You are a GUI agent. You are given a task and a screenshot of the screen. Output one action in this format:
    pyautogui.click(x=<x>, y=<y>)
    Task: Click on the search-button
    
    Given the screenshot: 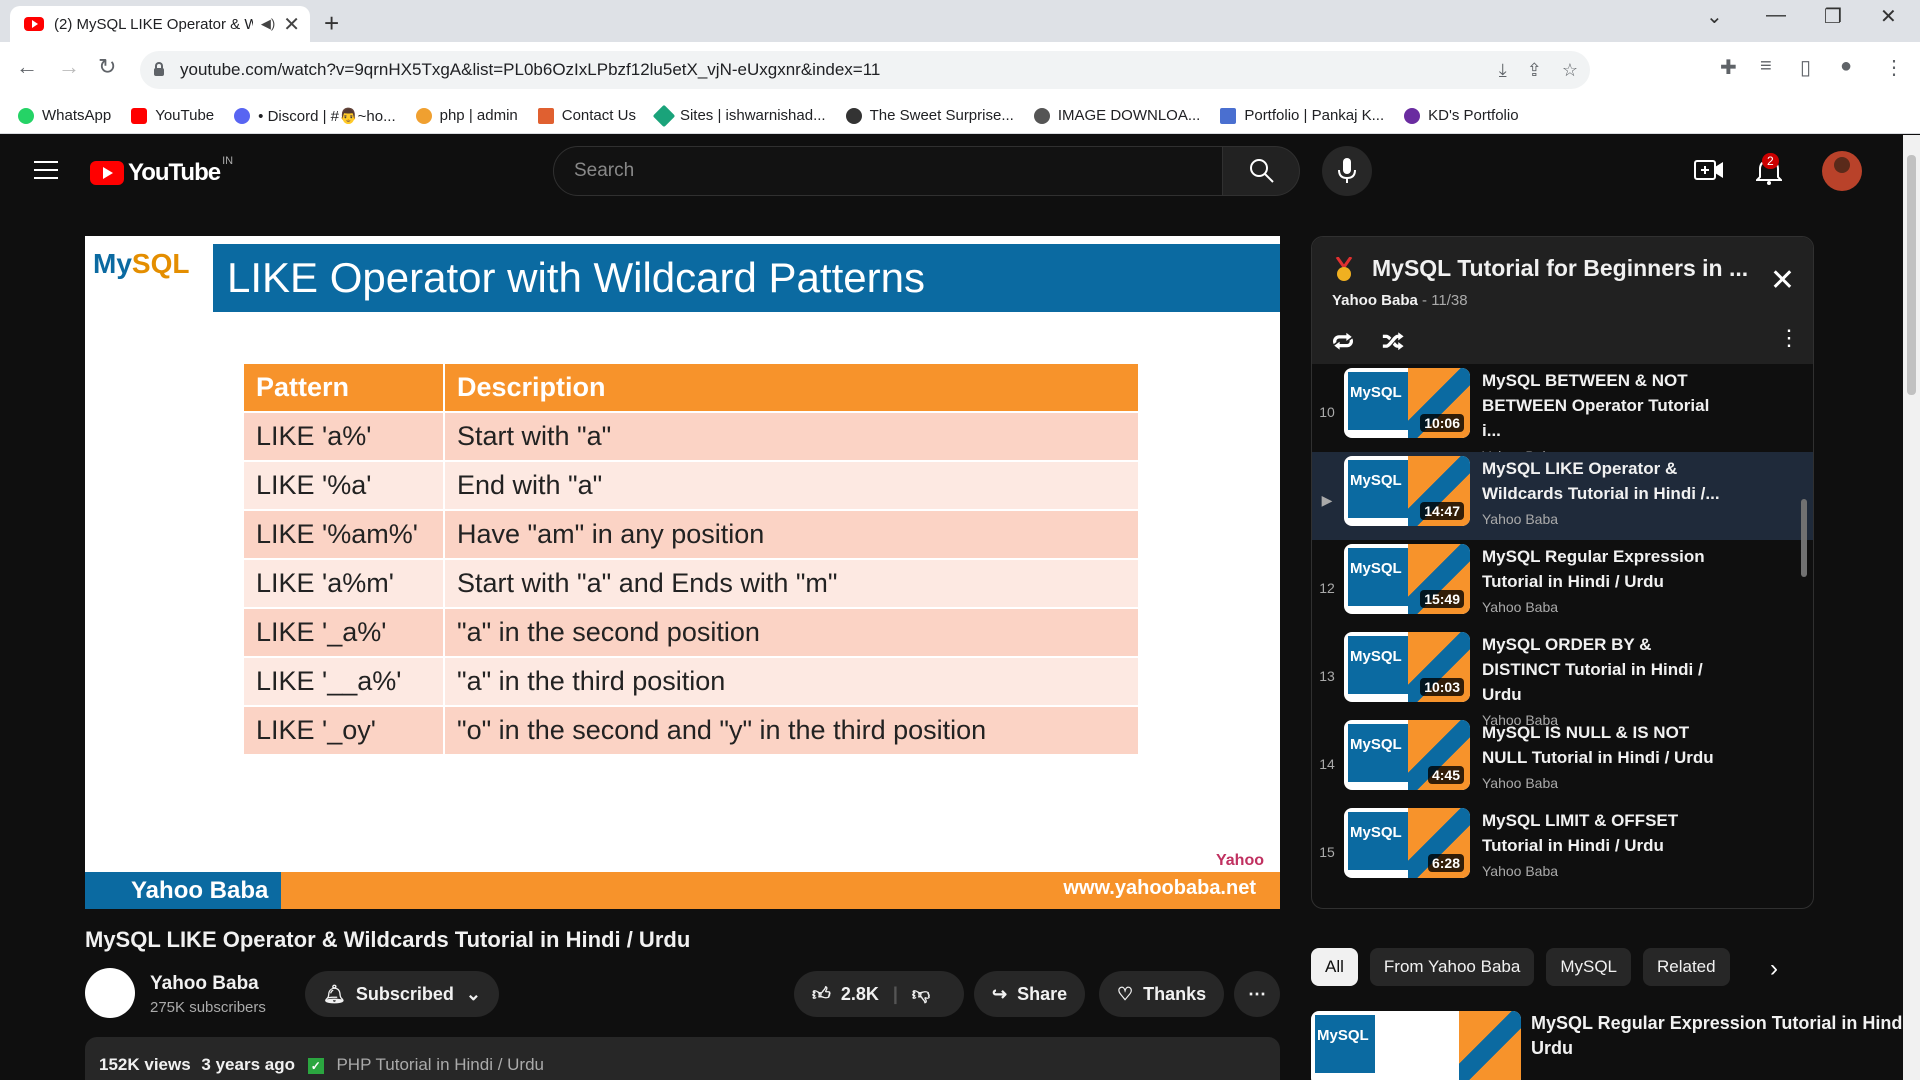 What is the action you would take?
    pyautogui.click(x=1261, y=171)
    